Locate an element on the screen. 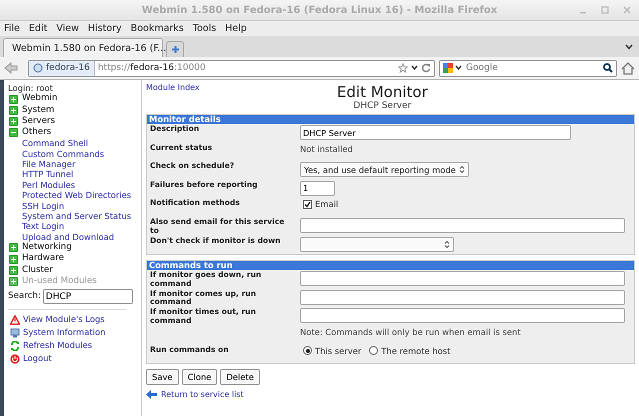 Image resolution: width=639 pixels, height=416 pixels. globe-icon is located at coordinates (38, 68).